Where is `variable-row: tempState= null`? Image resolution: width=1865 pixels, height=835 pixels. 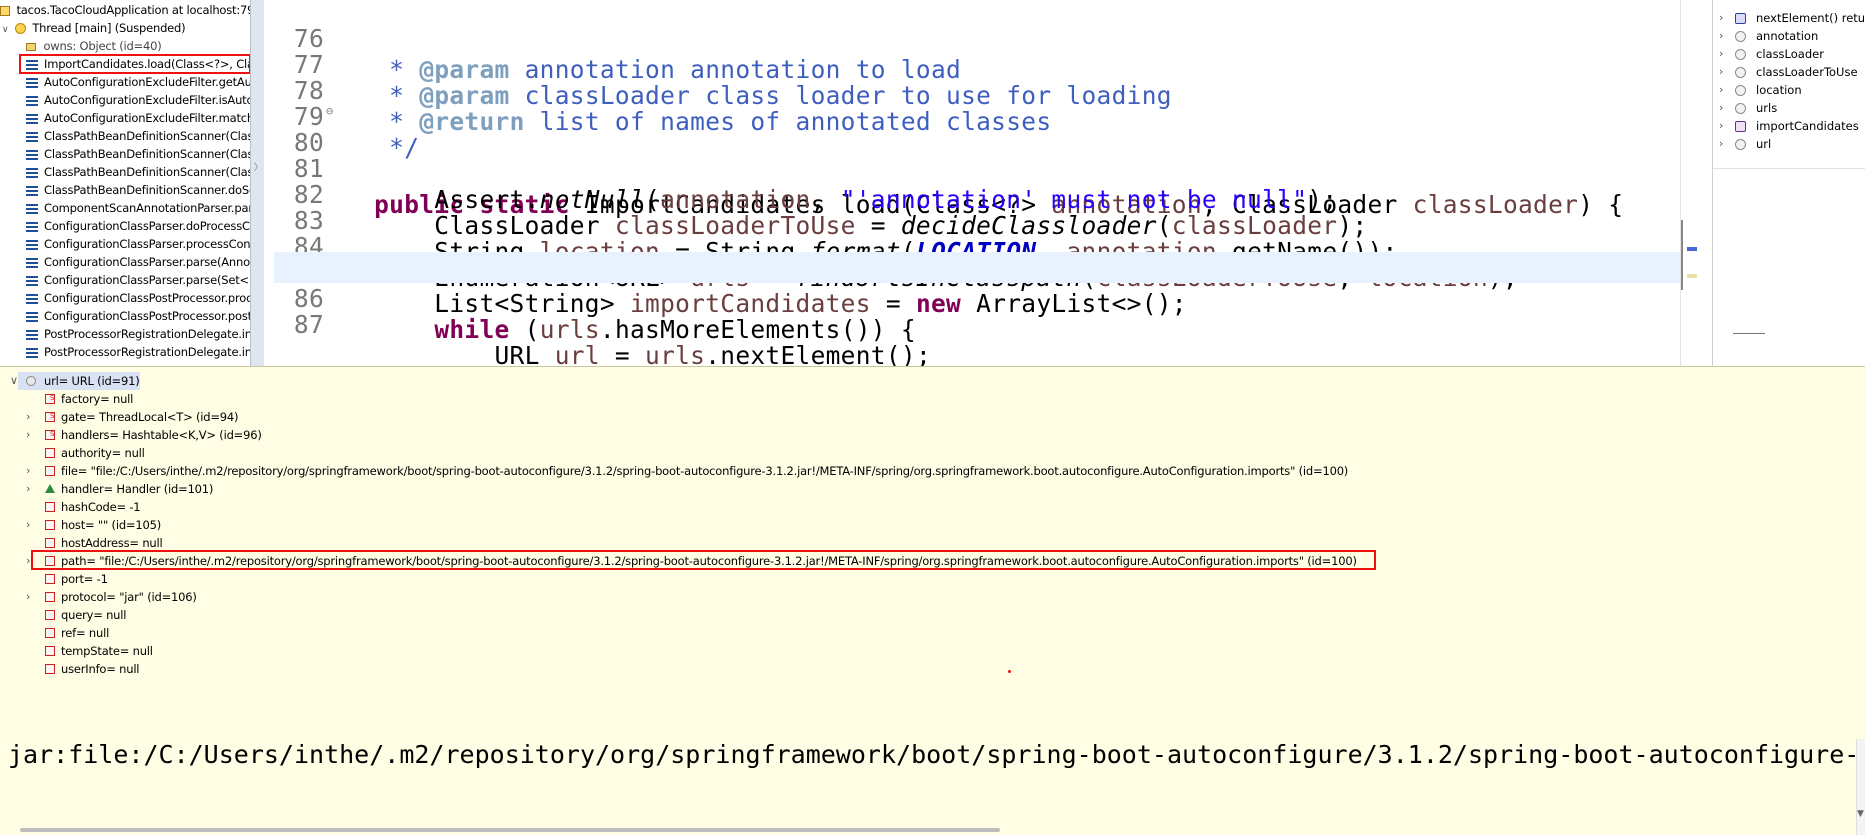 variable-row: tempState= null is located at coordinates (925, 651).